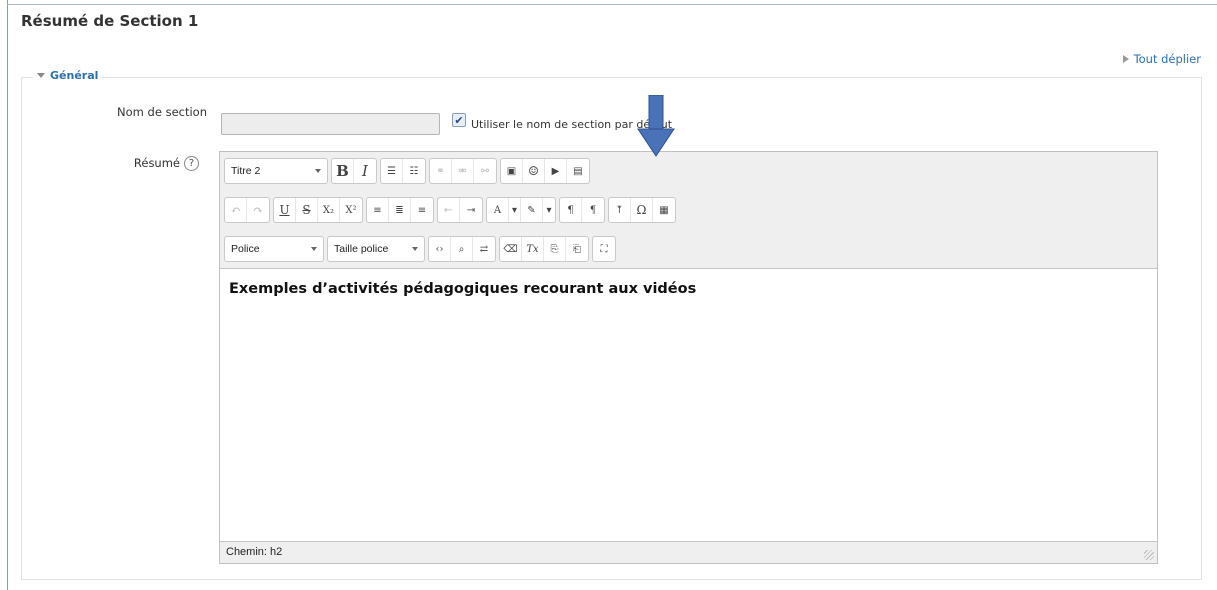 The height and width of the screenshot is (590, 1217). What do you see at coordinates (191, 163) in the screenshot?
I see `help-icon: ?` at bounding box center [191, 163].